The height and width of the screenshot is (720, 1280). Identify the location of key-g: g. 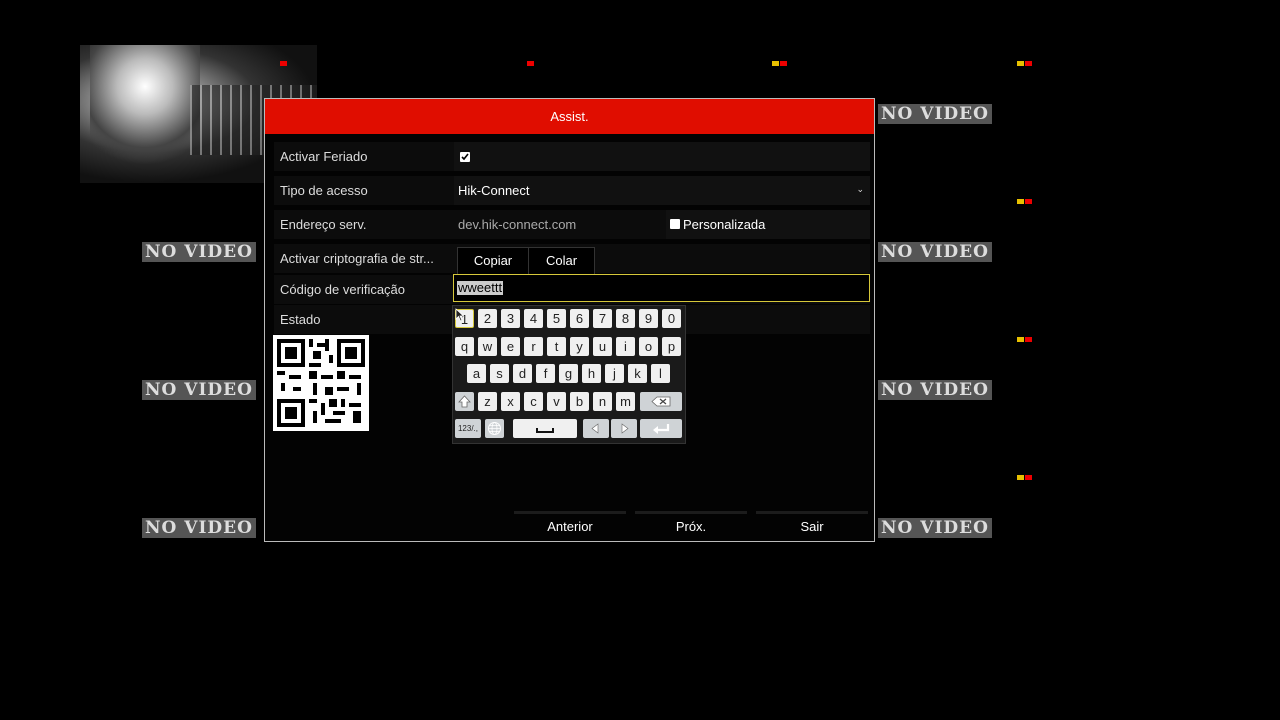
(568, 373).